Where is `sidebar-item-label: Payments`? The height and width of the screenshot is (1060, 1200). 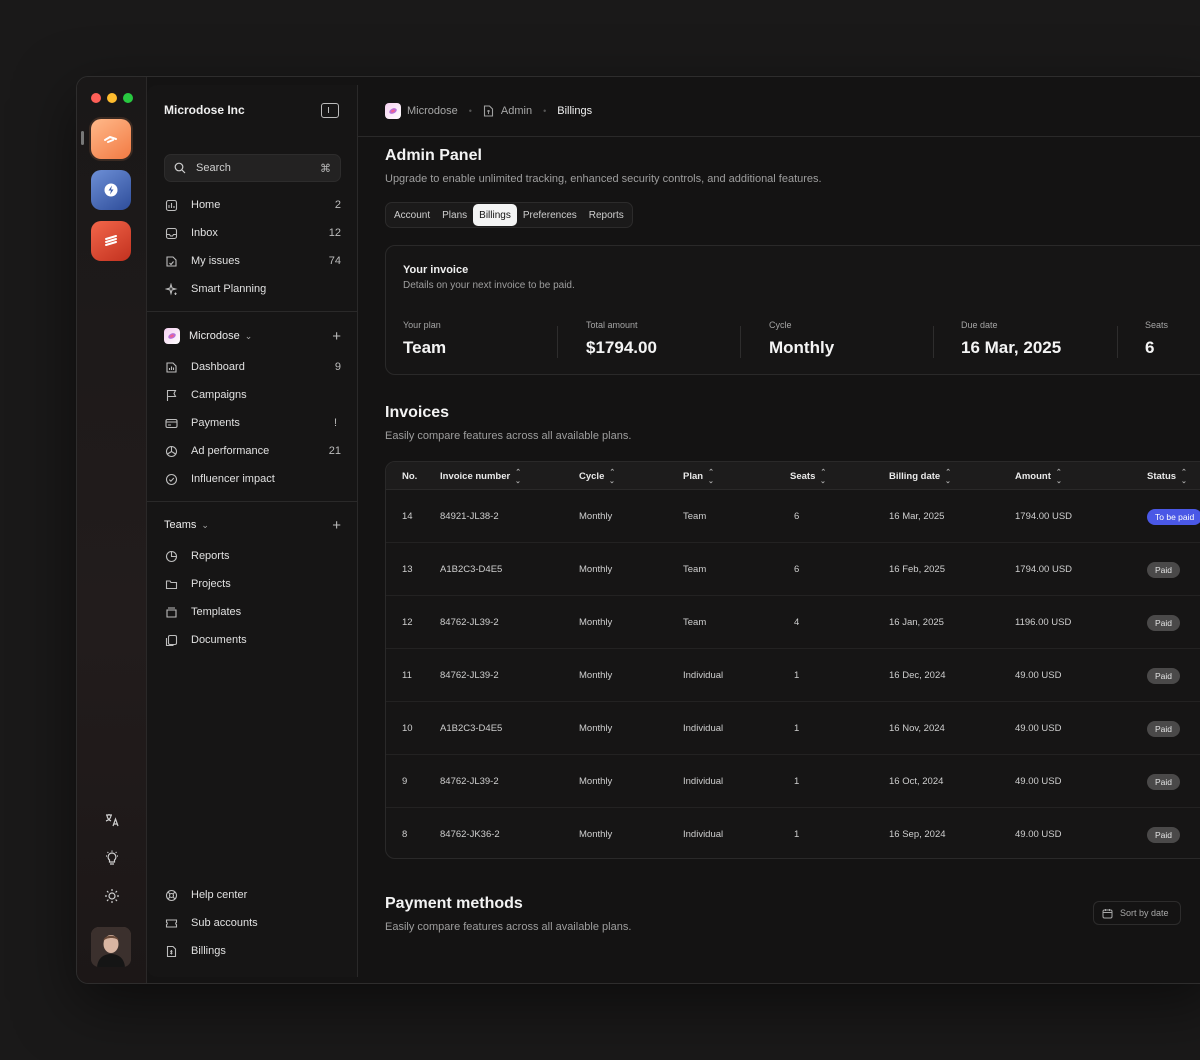
sidebar-item-label: Payments is located at coordinates (215, 423).